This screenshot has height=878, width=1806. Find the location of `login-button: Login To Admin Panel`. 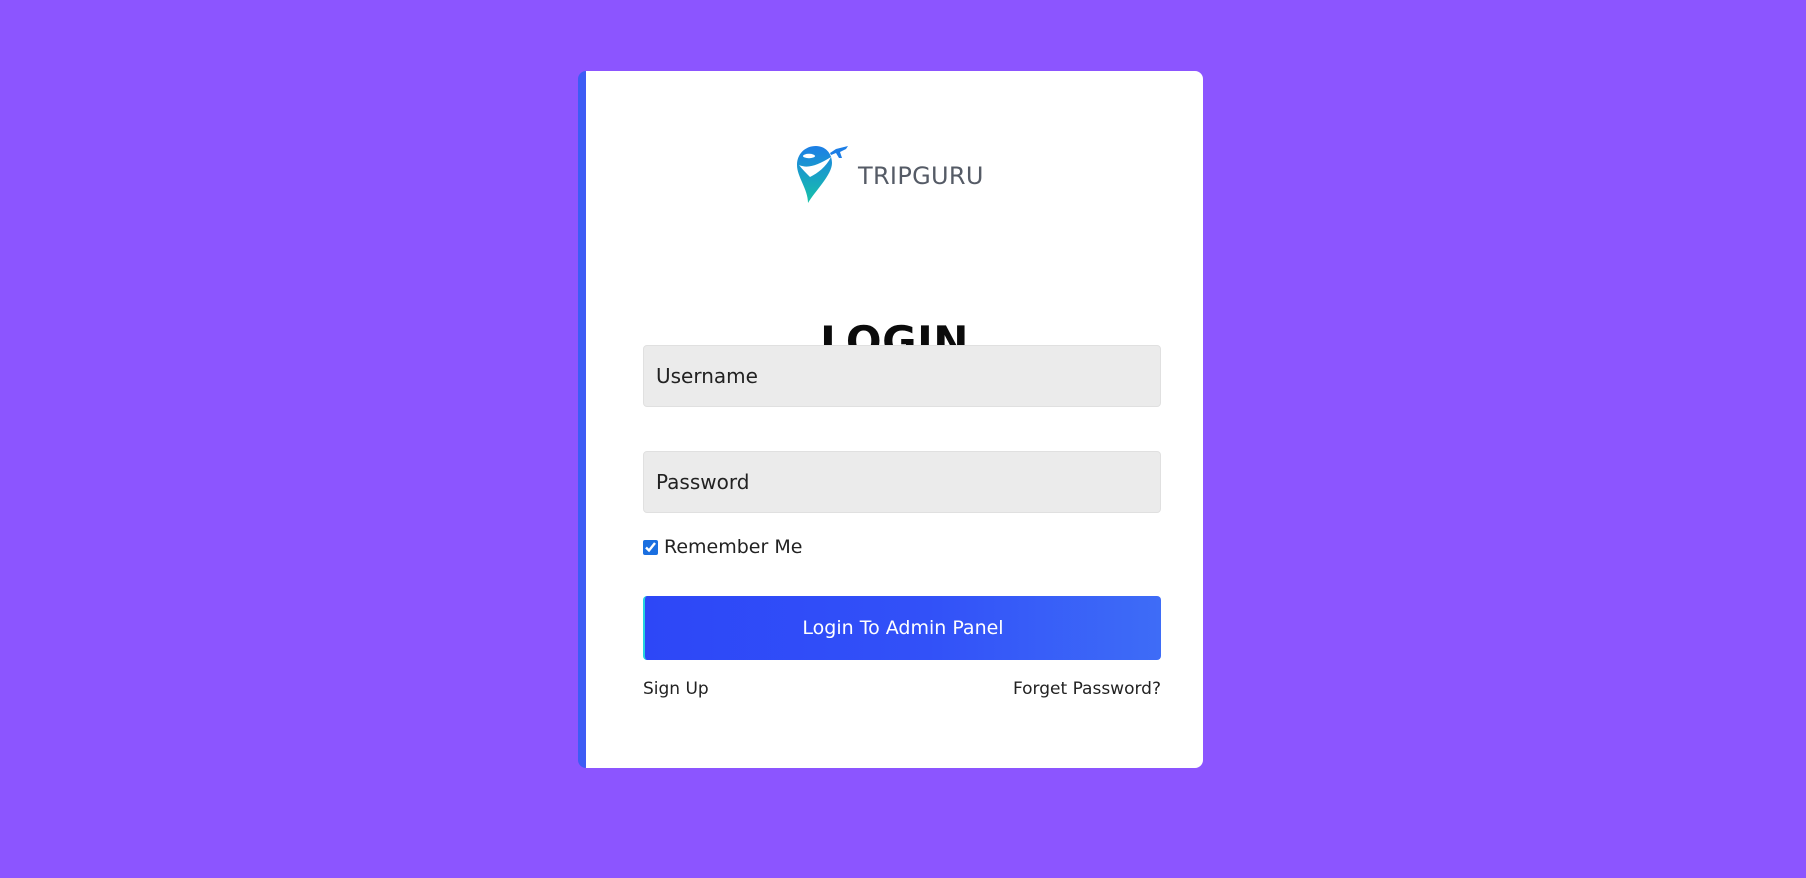

login-button: Login To Admin Panel is located at coordinates (902, 628).